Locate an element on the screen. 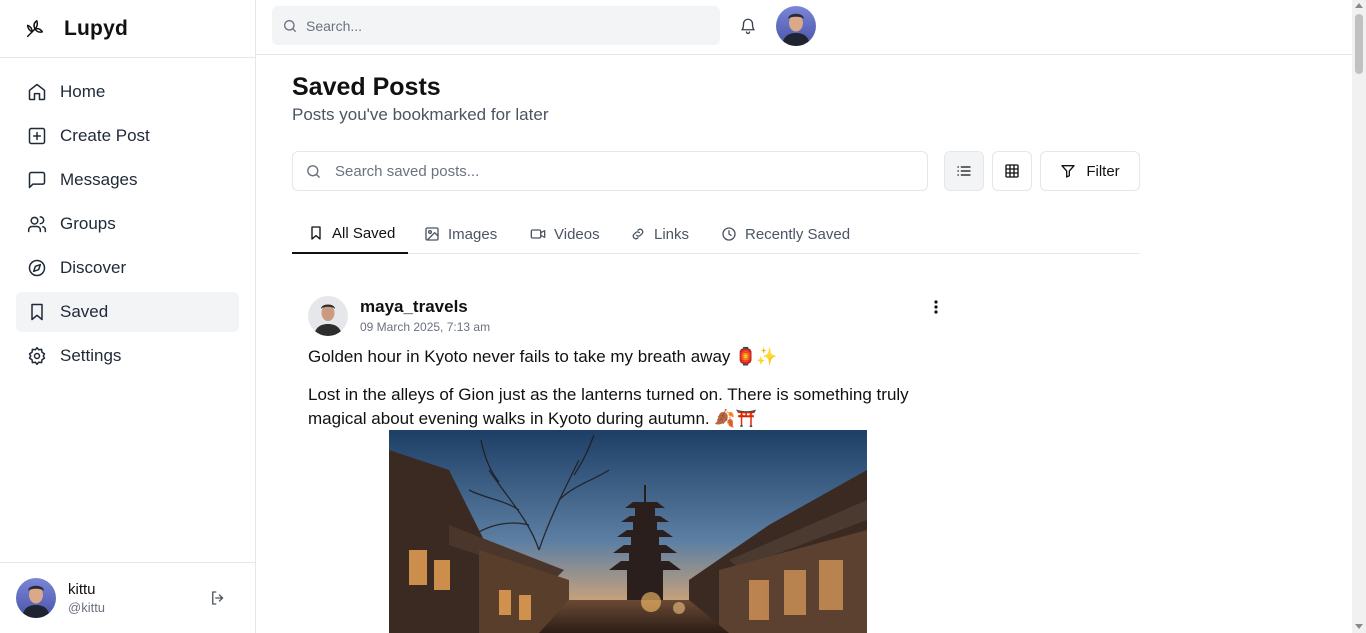 The width and height of the screenshot is (1366, 633). saved-posts-search is located at coordinates (610, 171).